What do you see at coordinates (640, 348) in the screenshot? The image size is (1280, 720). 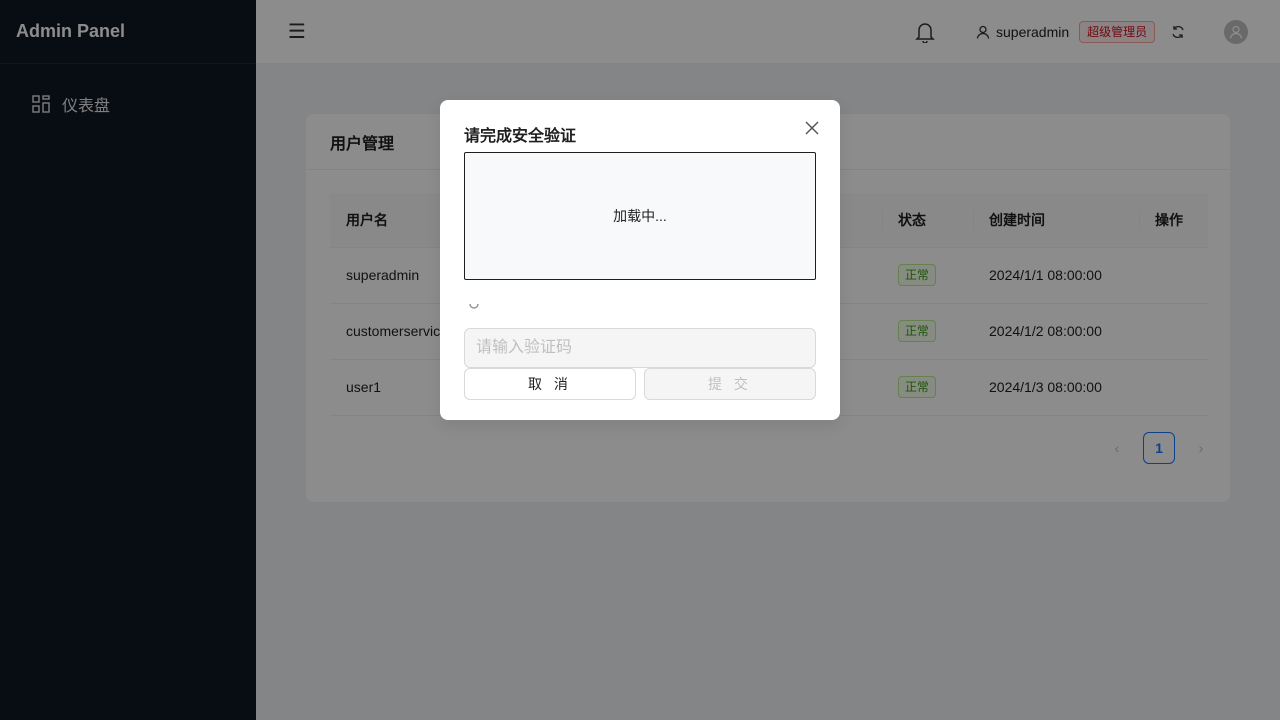 I see `captcha-input` at bounding box center [640, 348].